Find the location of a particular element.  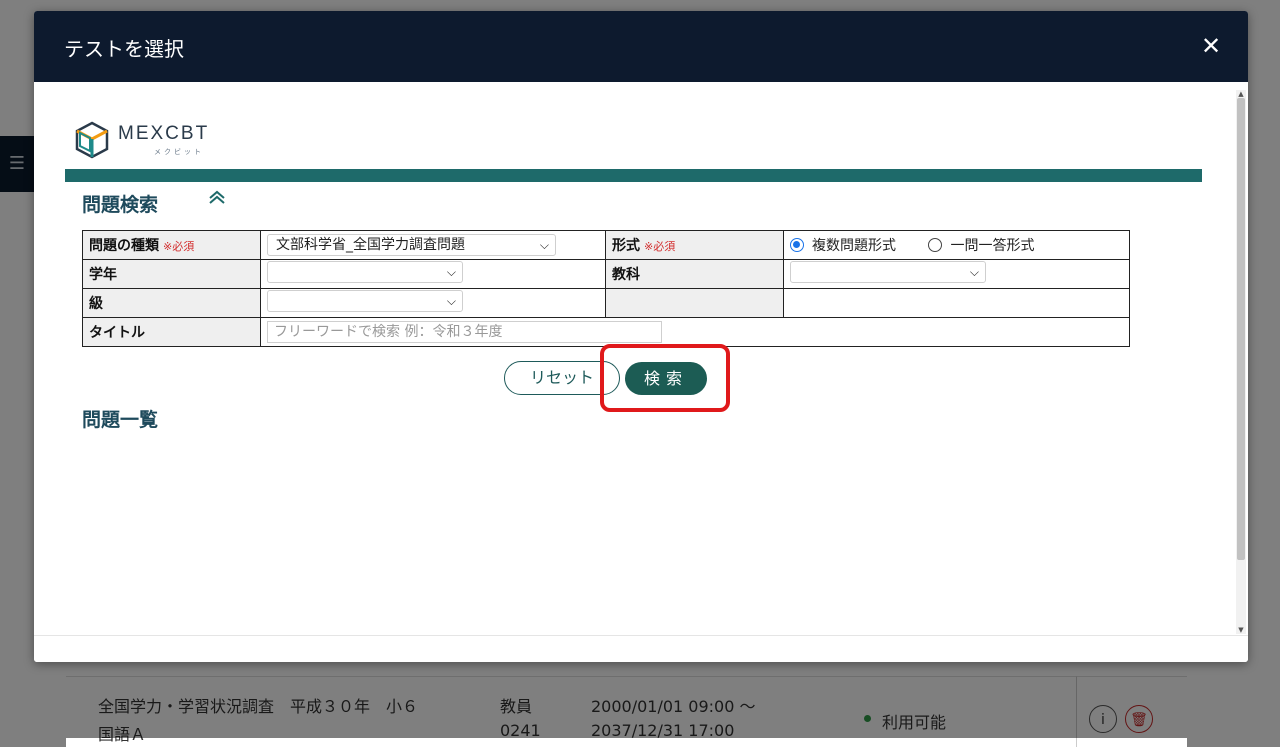

form-row: 級 ⌵ is located at coordinates (606, 303).